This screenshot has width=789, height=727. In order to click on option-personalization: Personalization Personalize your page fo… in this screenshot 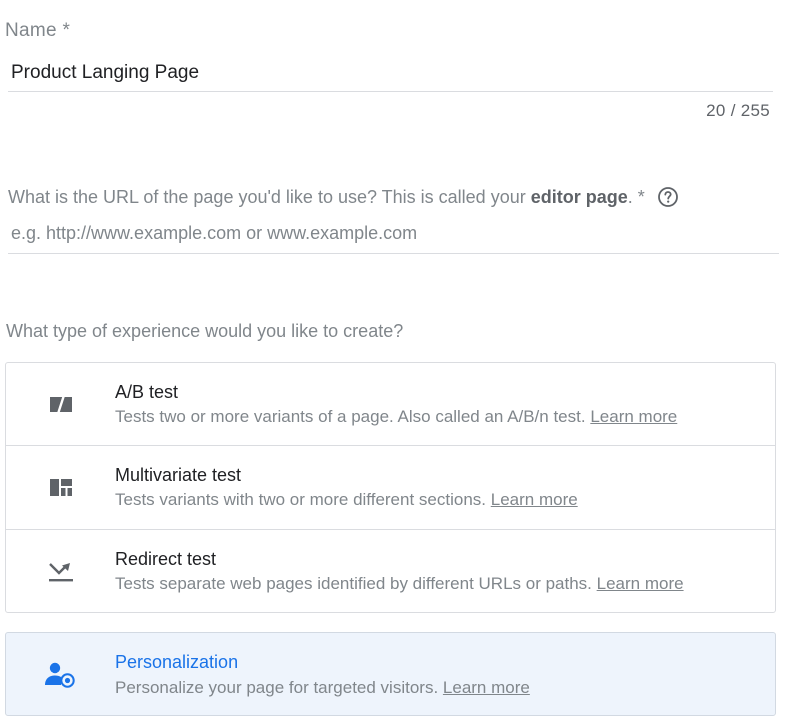, I will do `click(390, 674)`.